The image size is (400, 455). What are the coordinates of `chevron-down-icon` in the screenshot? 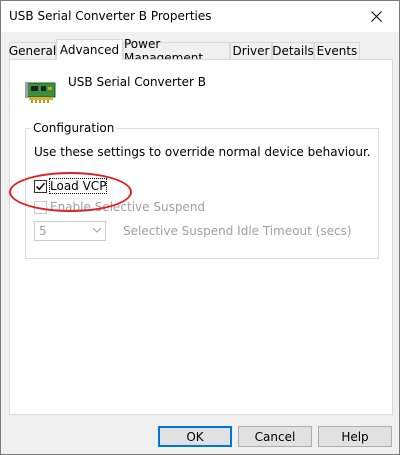 It's located at (97, 230).